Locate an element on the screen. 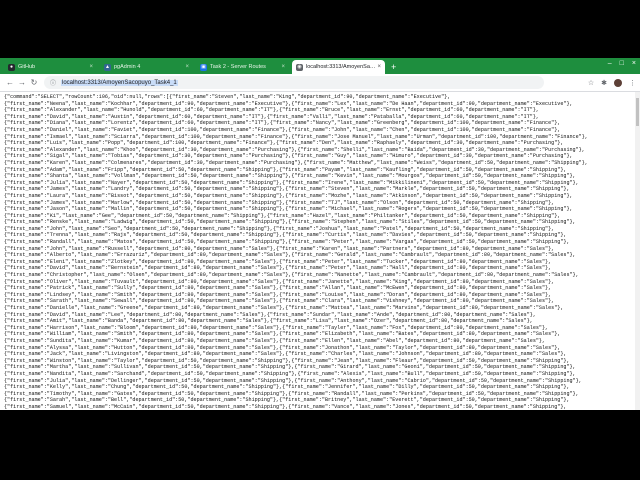 Image resolution: width=640 pixels, height=480 pixels. toolbar-actions: ☆ ✱ ⋮ is located at coordinates (612, 82).